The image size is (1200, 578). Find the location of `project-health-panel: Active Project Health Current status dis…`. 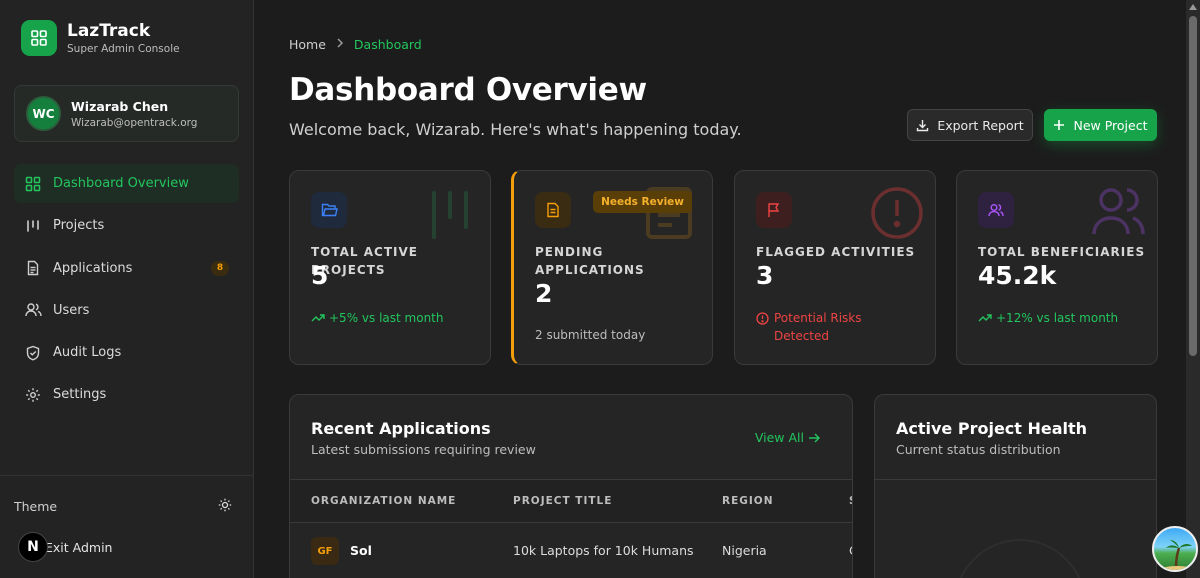

project-health-panel: Active Project Health Current status dis… is located at coordinates (1015, 486).